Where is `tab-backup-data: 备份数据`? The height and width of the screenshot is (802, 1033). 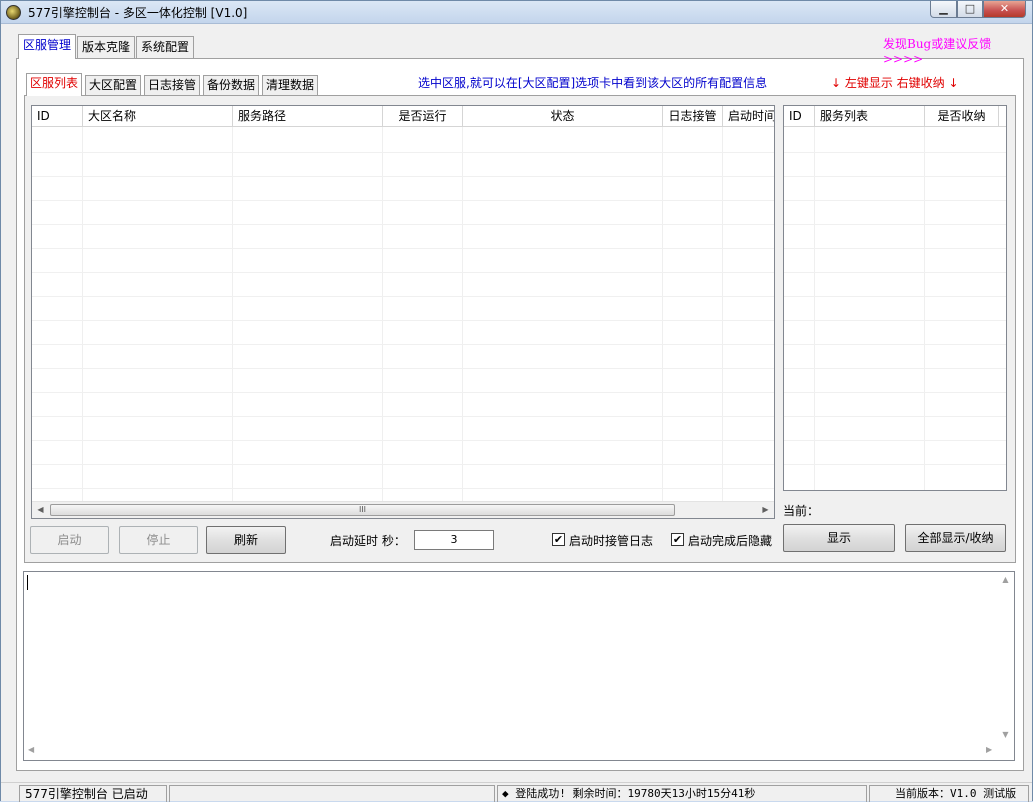 tab-backup-data: 备份数据 is located at coordinates (231, 85).